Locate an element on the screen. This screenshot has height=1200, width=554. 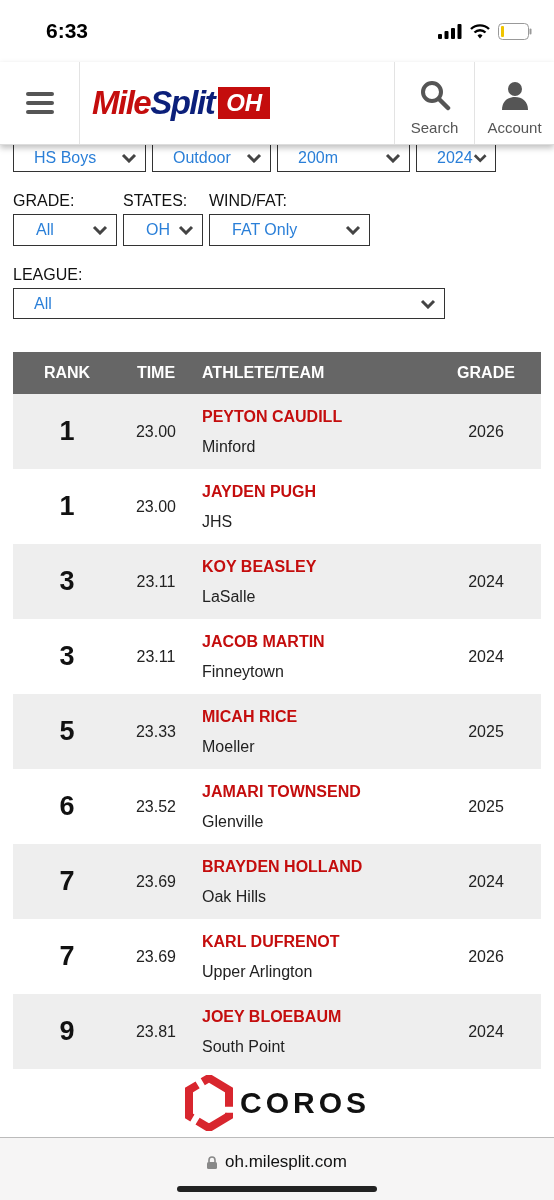
search-button: Search is located at coordinates (434, 103).